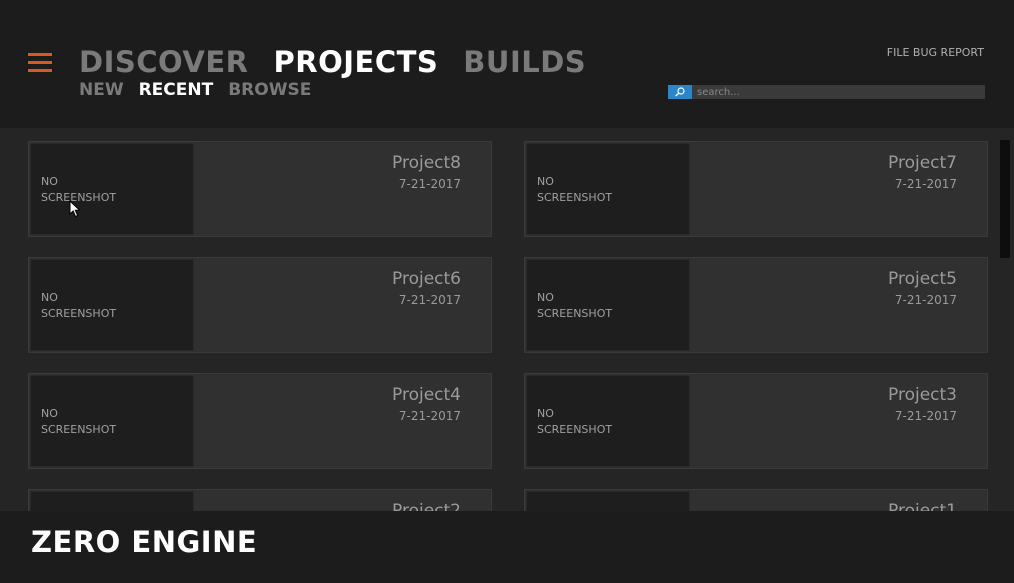  I want to click on project-name: Project6, so click(426, 279).